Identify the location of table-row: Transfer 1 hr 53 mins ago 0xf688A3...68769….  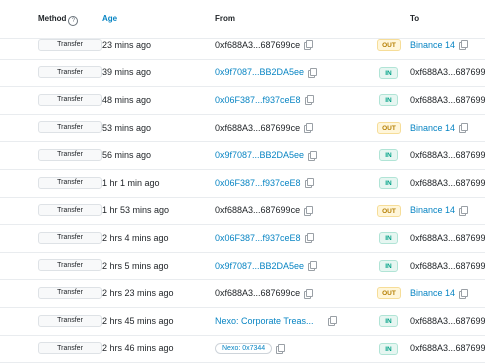
(242, 211).